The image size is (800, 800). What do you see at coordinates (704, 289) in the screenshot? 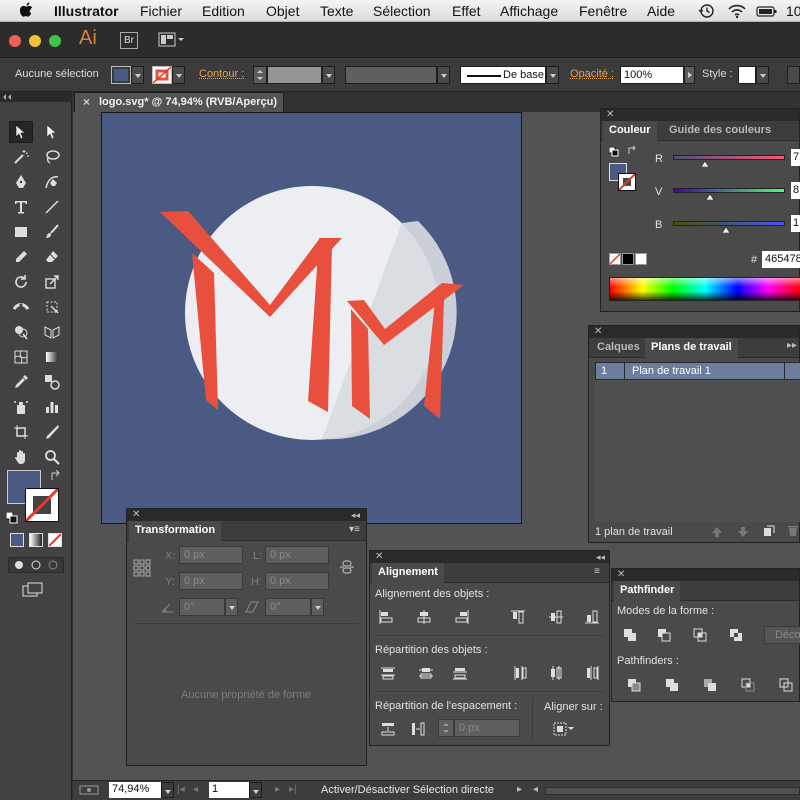
I see `color-spectrum` at bounding box center [704, 289].